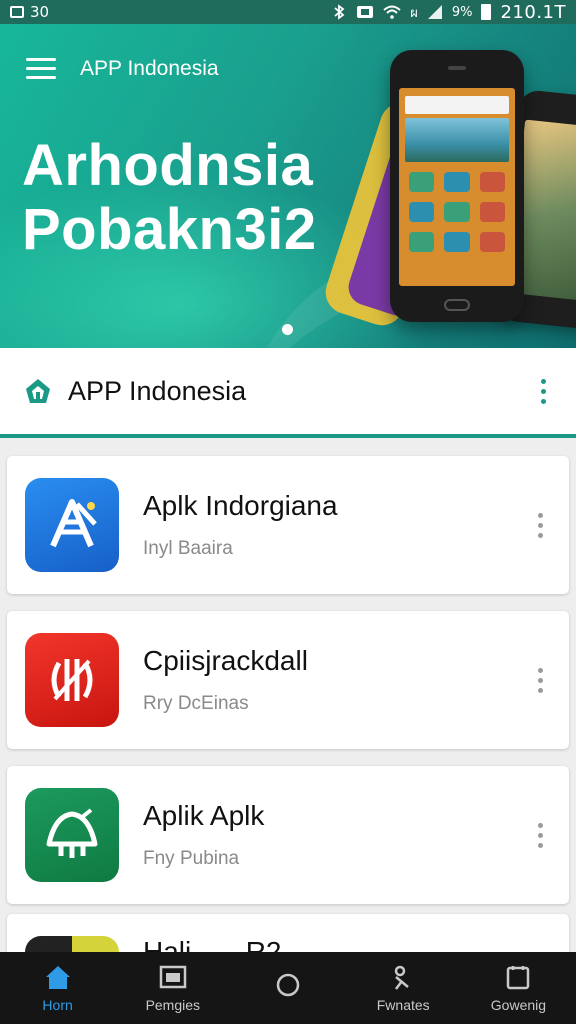 The image size is (576, 1024). I want to click on hero-headline: Arhodnsia Pobakn3i2, so click(169, 198).